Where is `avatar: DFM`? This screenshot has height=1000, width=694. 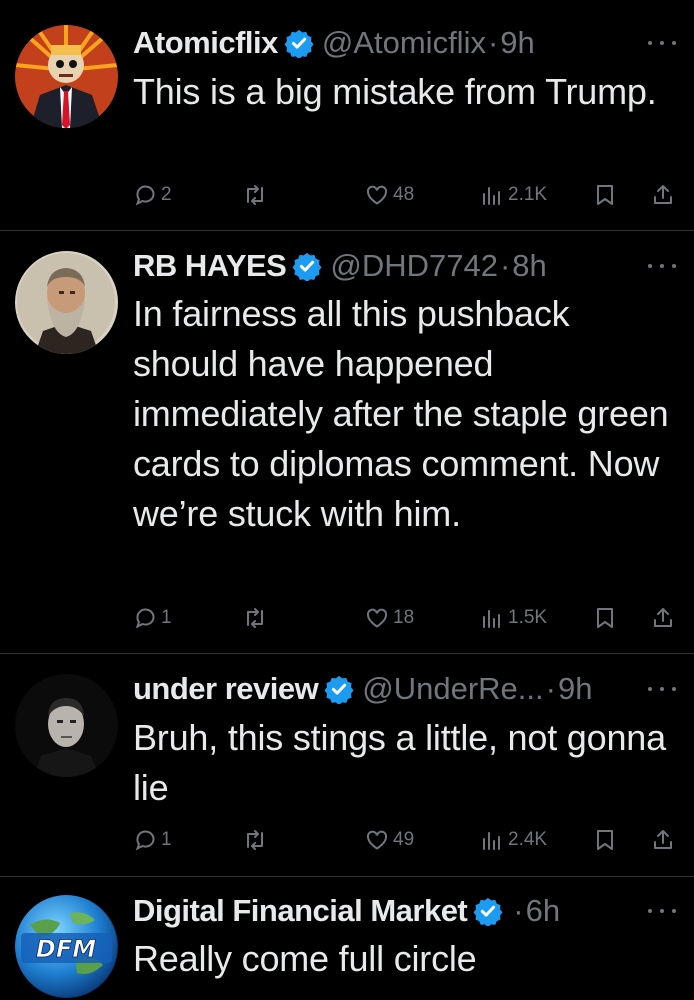 avatar: DFM is located at coordinates (66, 946).